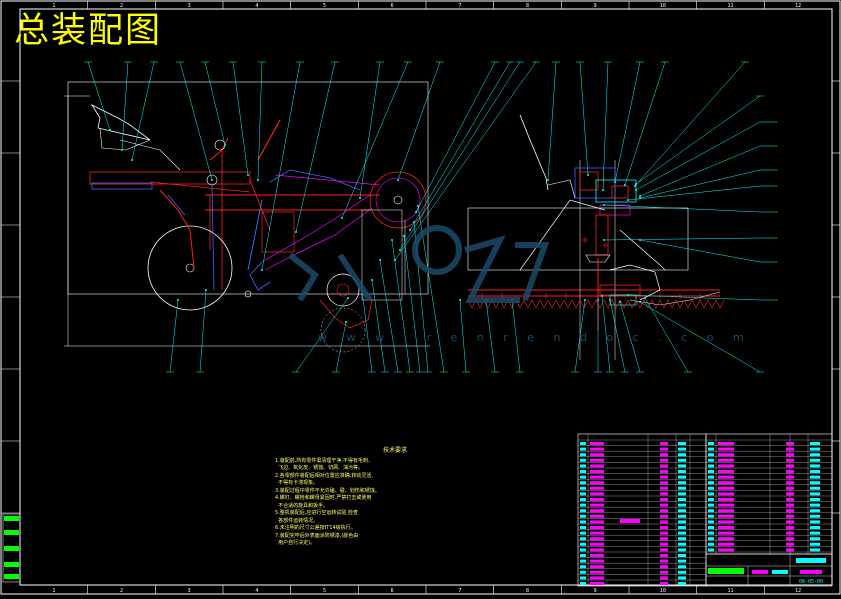 This screenshot has height=599, width=841. I want to click on technical-requirements-heading: 技术要求, so click(394, 450).